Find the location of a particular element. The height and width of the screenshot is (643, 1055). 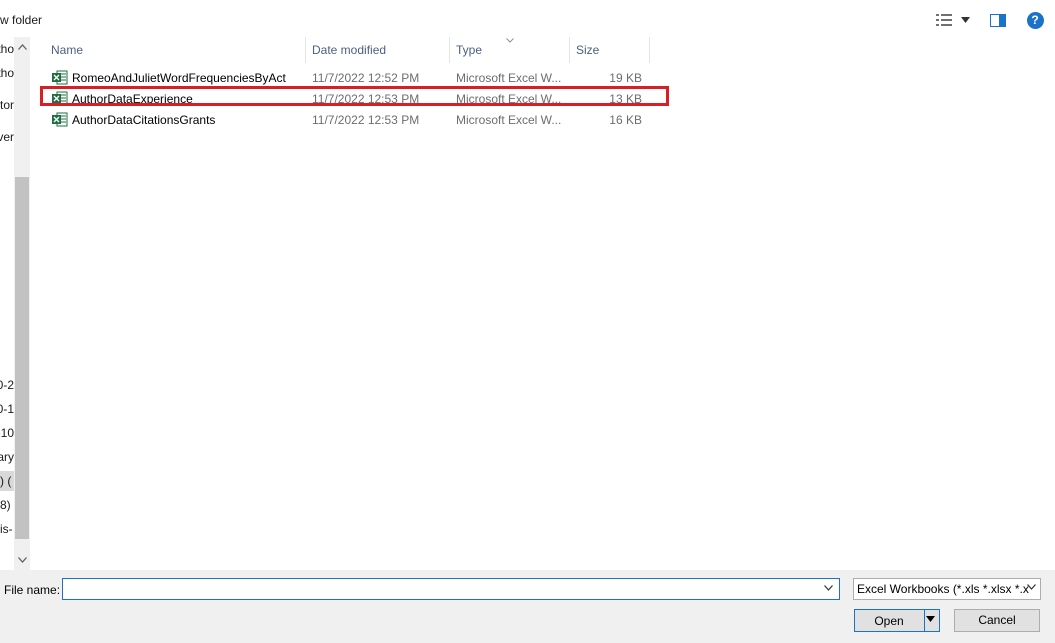

nav-item: 8) is located at coordinates (7, 505).